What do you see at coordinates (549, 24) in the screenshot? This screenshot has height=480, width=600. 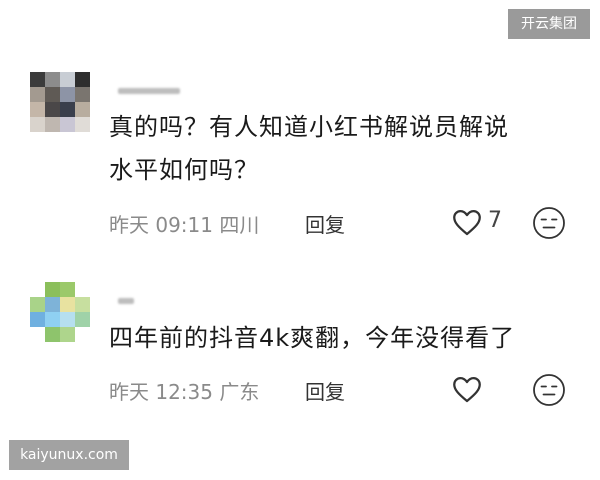 I see `watermark-top: 开云集团` at bounding box center [549, 24].